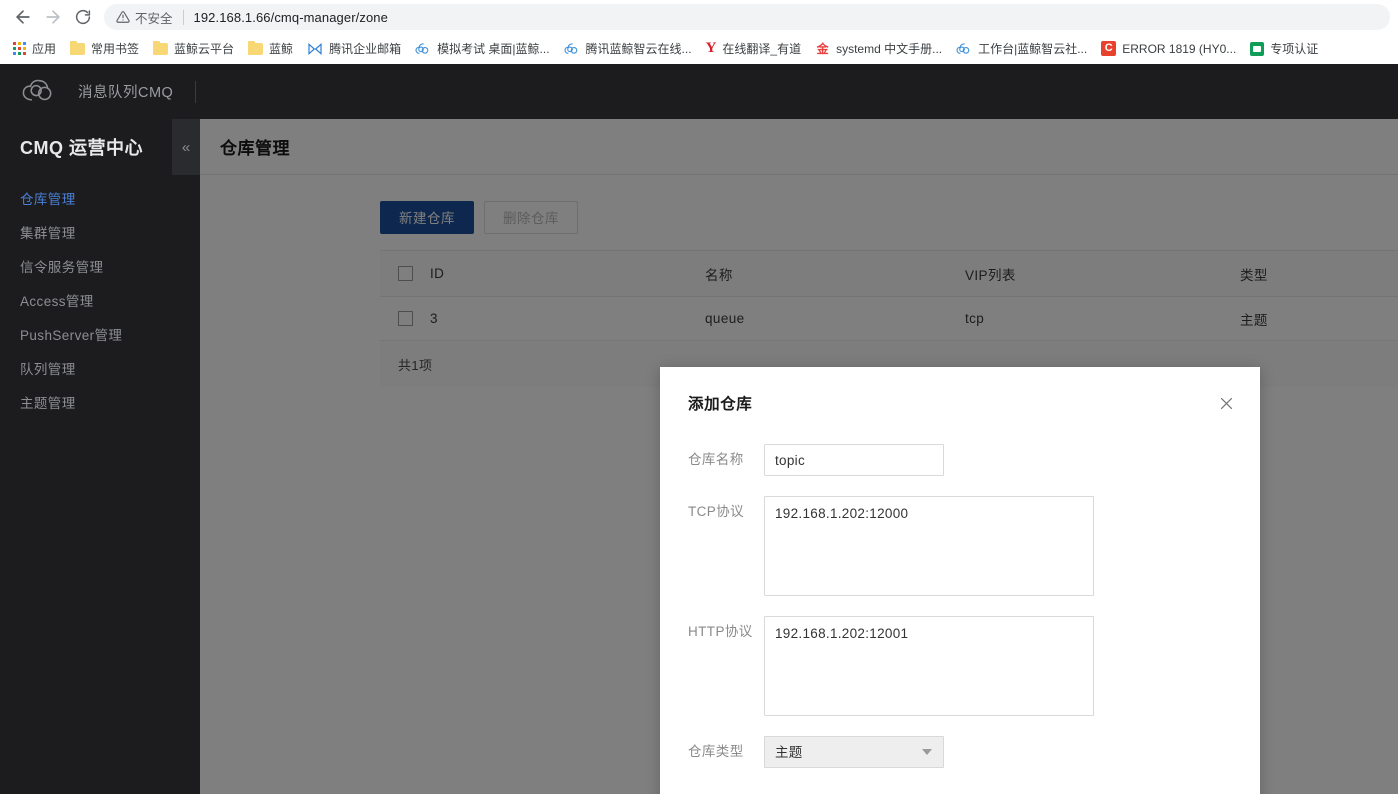 The height and width of the screenshot is (794, 1398). What do you see at coordinates (123, 17) in the screenshot?
I see `warning-triangle-icon` at bounding box center [123, 17].